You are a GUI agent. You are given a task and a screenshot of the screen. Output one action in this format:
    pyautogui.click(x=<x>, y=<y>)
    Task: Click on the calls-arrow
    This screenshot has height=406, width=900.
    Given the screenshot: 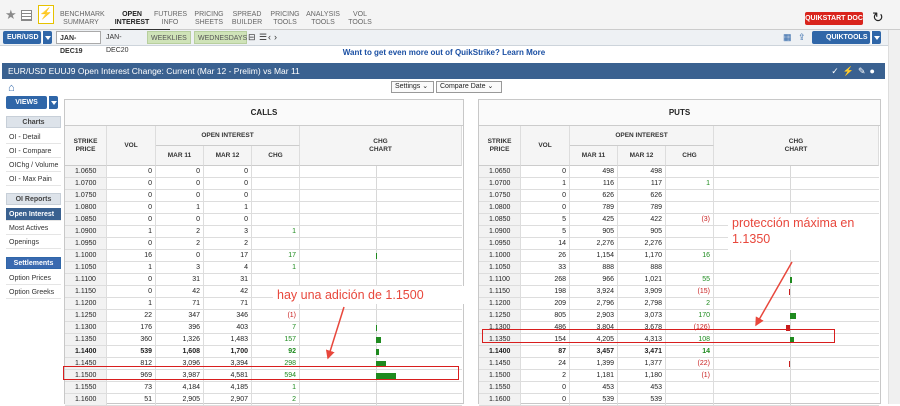 What is the action you would take?
    pyautogui.click(x=335, y=333)
    